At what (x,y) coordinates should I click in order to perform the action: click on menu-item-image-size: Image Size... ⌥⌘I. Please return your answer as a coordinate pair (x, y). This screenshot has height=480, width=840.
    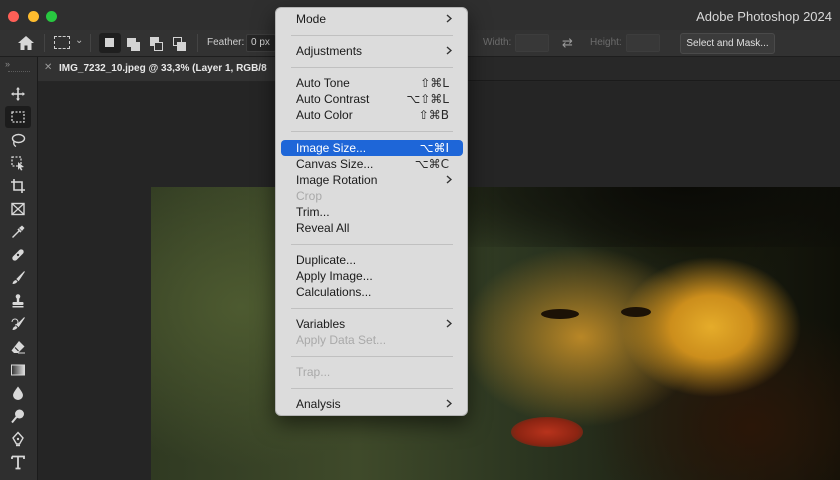
    Looking at the image, I should click on (372, 148).